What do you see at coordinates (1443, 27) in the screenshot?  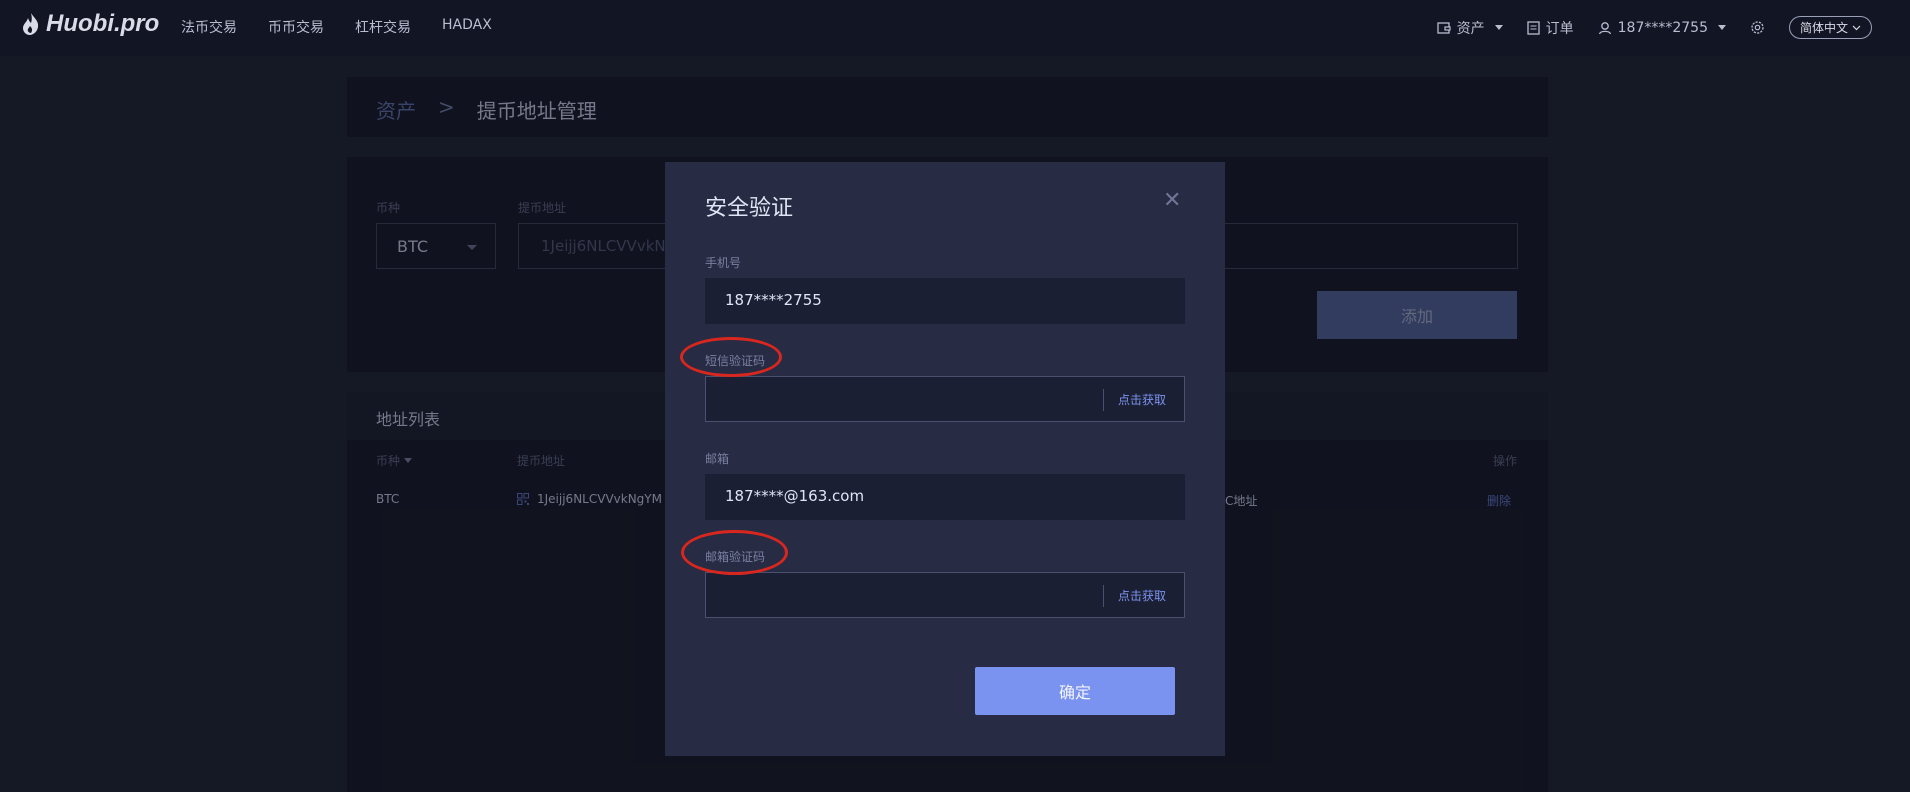 I see `wallet-icon` at bounding box center [1443, 27].